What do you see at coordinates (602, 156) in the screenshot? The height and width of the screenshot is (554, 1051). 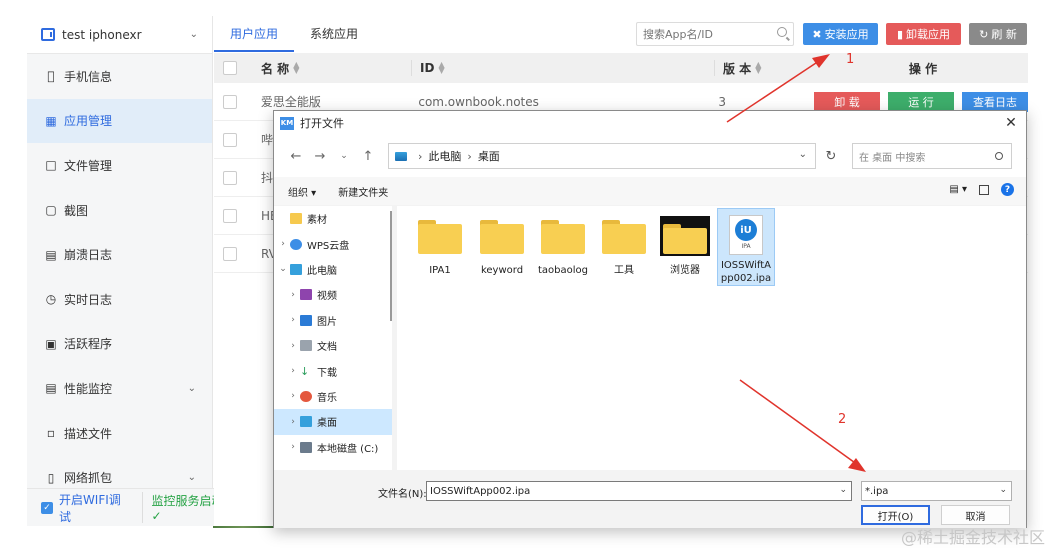 I see `path-breadcrumb: › 此电脑 › 桌面 ⌄` at bounding box center [602, 156].